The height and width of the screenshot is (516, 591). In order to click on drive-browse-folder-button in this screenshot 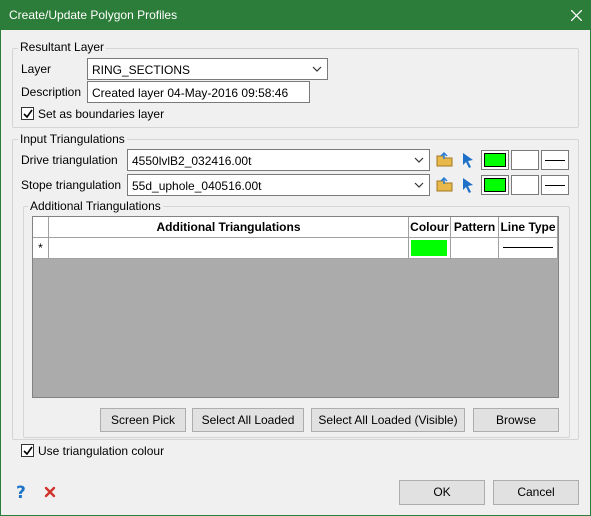, I will do `click(445, 160)`.